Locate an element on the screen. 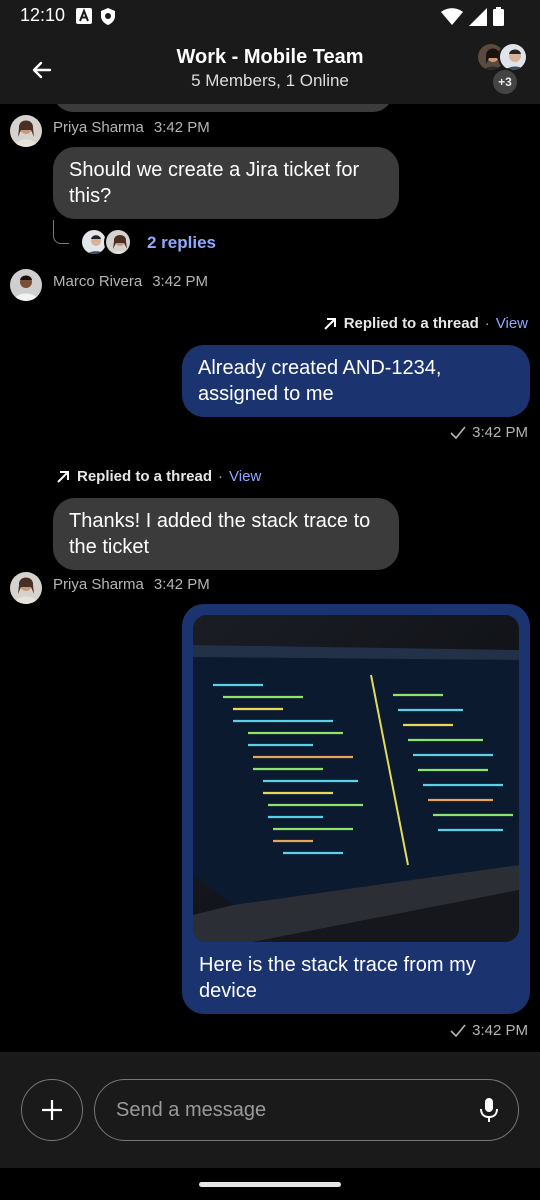 The height and width of the screenshot is (1200, 540). message-composer: Send a message is located at coordinates (270, 1110).